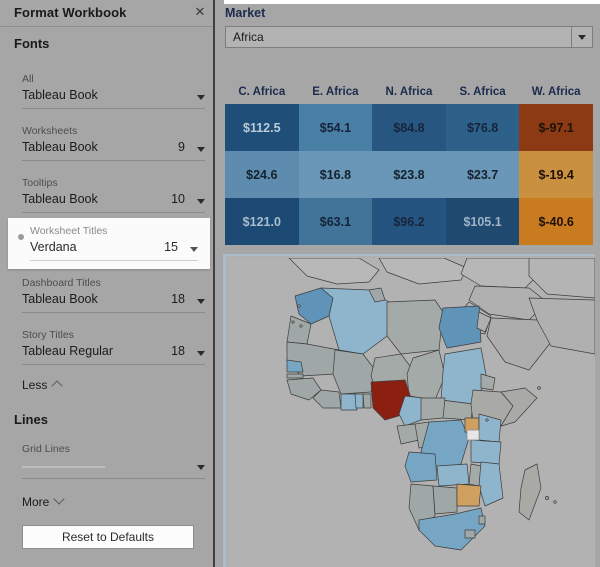  I want to click on grid-line-style-preview, so click(63, 467).